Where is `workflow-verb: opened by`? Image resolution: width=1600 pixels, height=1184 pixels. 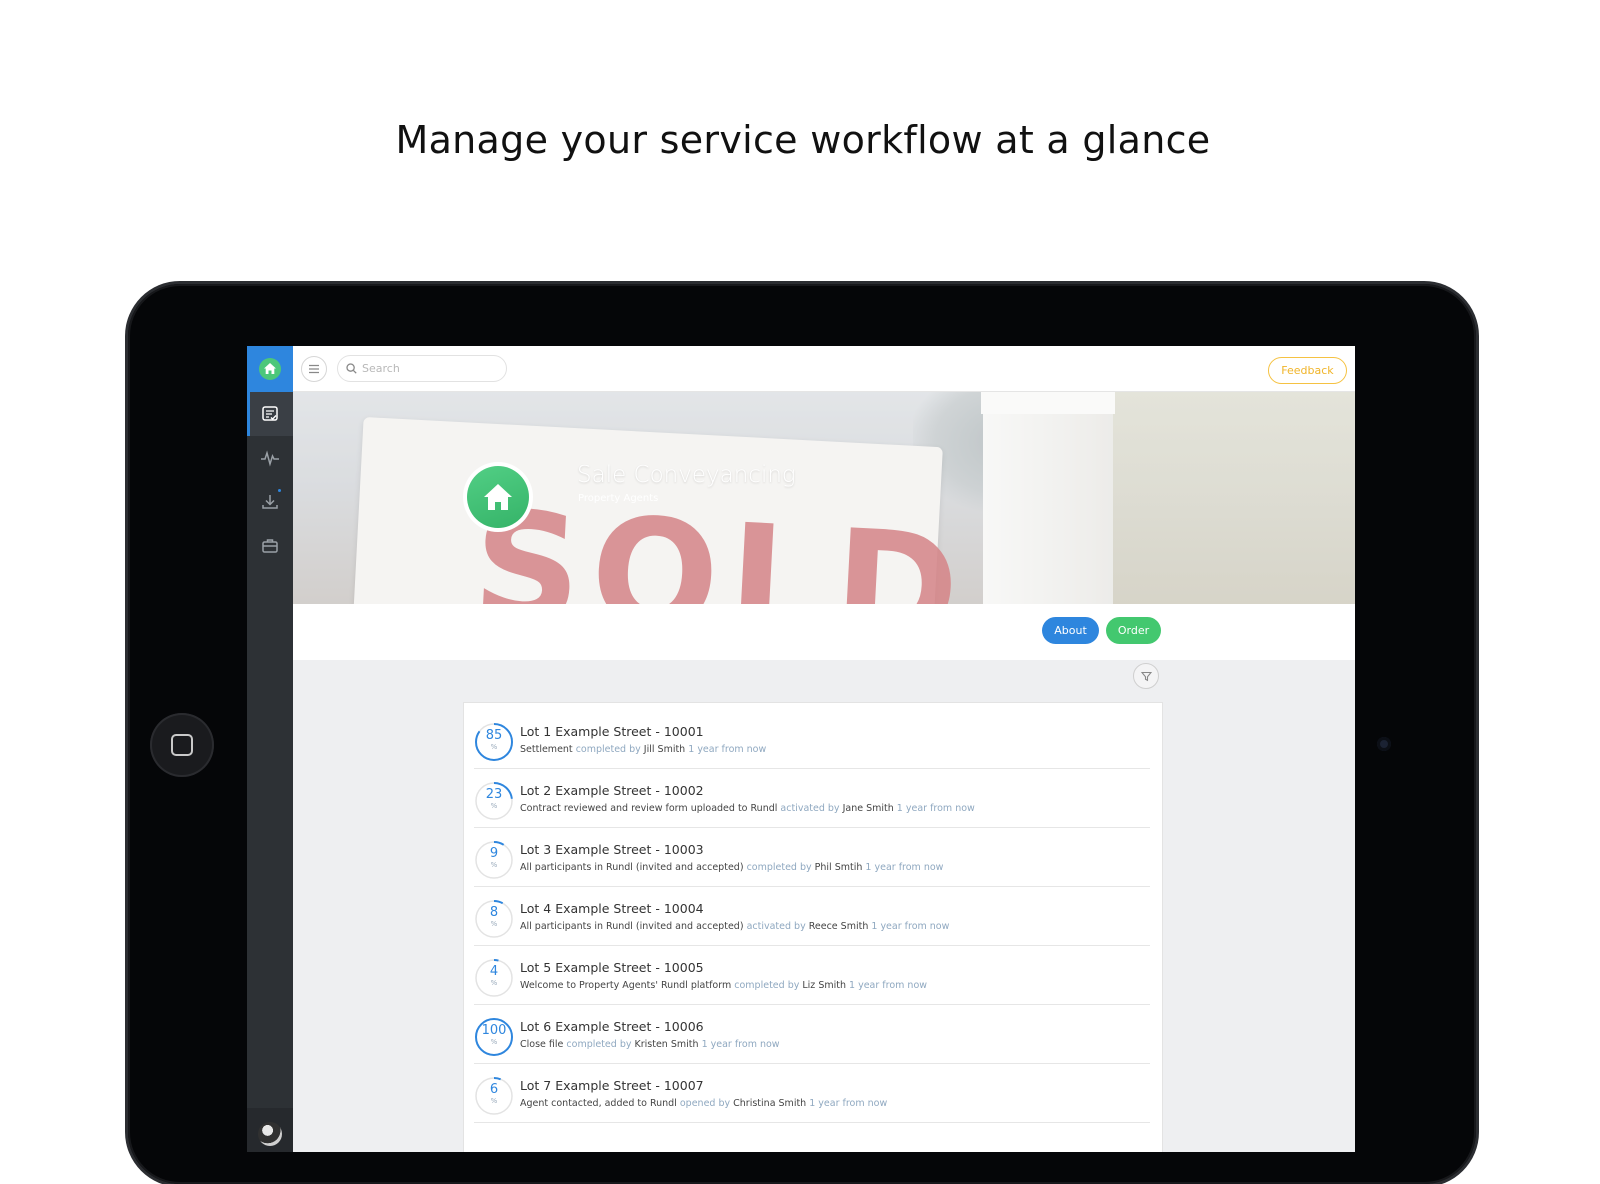 workflow-verb: opened by is located at coordinates (705, 1103).